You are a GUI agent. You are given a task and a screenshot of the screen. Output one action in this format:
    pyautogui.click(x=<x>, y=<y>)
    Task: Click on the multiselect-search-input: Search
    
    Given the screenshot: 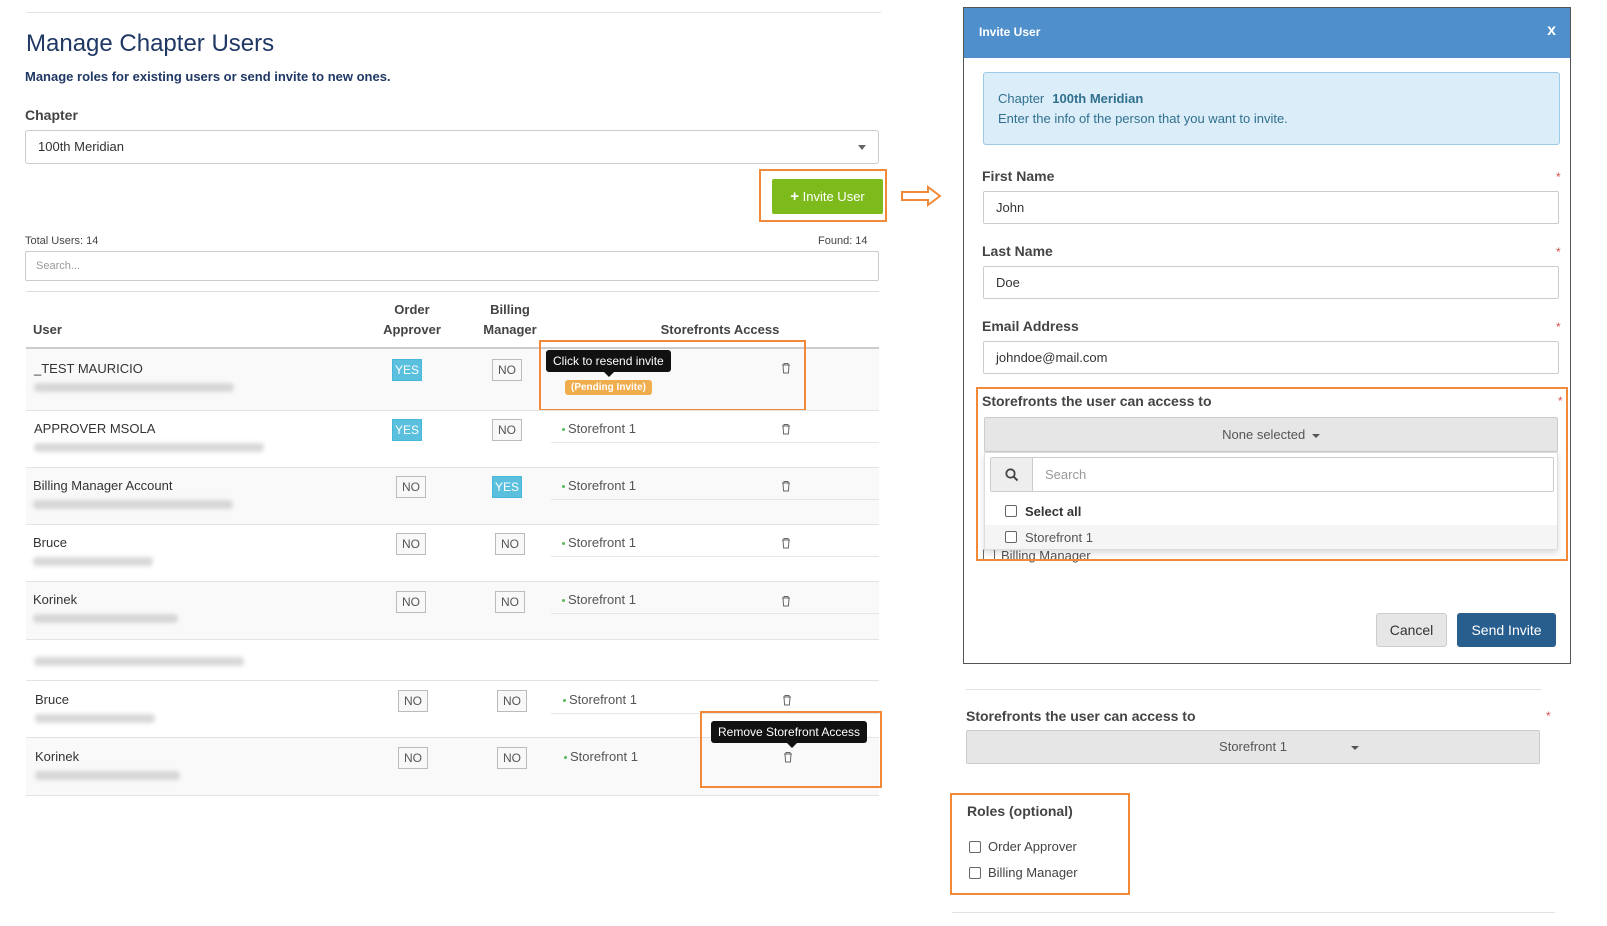 What is the action you would take?
    pyautogui.click(x=1272, y=474)
    